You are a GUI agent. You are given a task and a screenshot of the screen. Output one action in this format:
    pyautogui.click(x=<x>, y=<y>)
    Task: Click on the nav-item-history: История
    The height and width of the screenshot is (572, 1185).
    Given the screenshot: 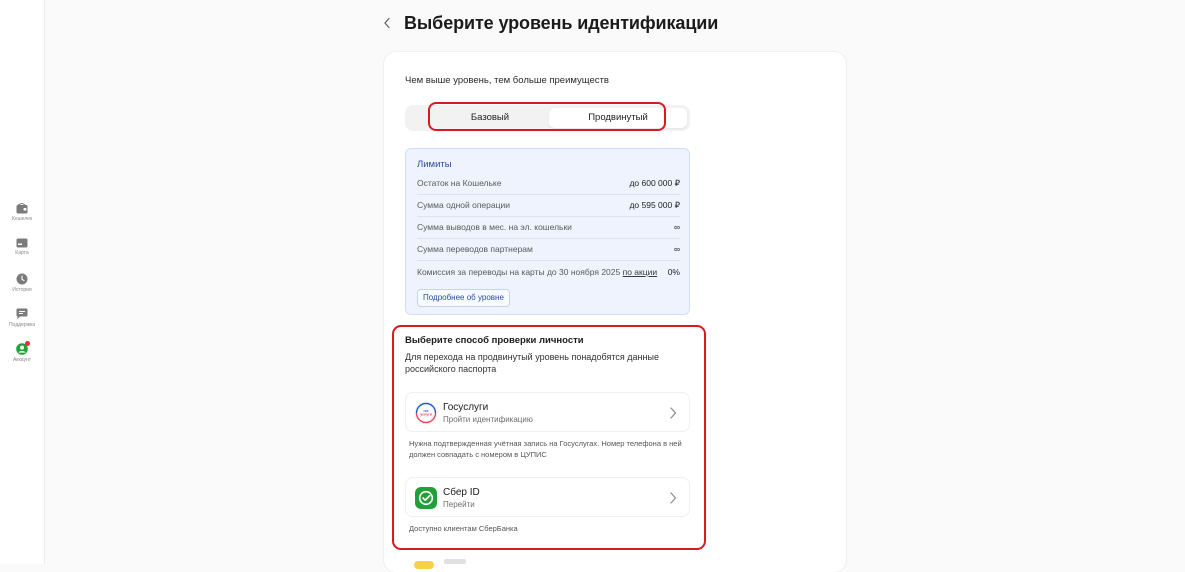 What is the action you would take?
    pyautogui.click(x=22, y=283)
    